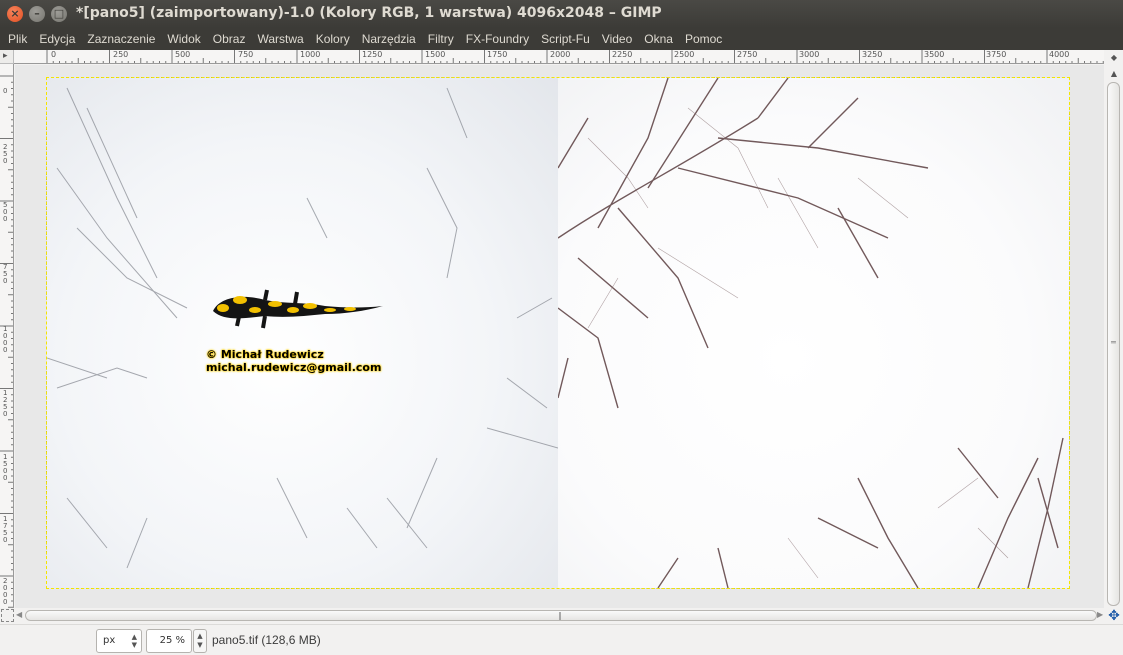 This screenshot has width=1123, height=655. What do you see at coordinates (266, 640) in the screenshot?
I see `file-info: pano5.tif (128,6 MB)` at bounding box center [266, 640].